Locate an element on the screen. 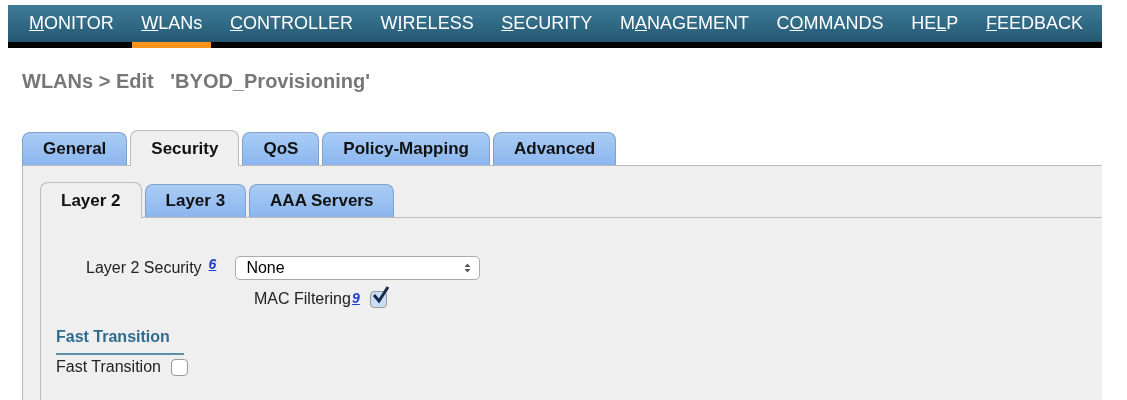 This screenshot has height=400, width=1127. checkbox is located at coordinates (179, 367).